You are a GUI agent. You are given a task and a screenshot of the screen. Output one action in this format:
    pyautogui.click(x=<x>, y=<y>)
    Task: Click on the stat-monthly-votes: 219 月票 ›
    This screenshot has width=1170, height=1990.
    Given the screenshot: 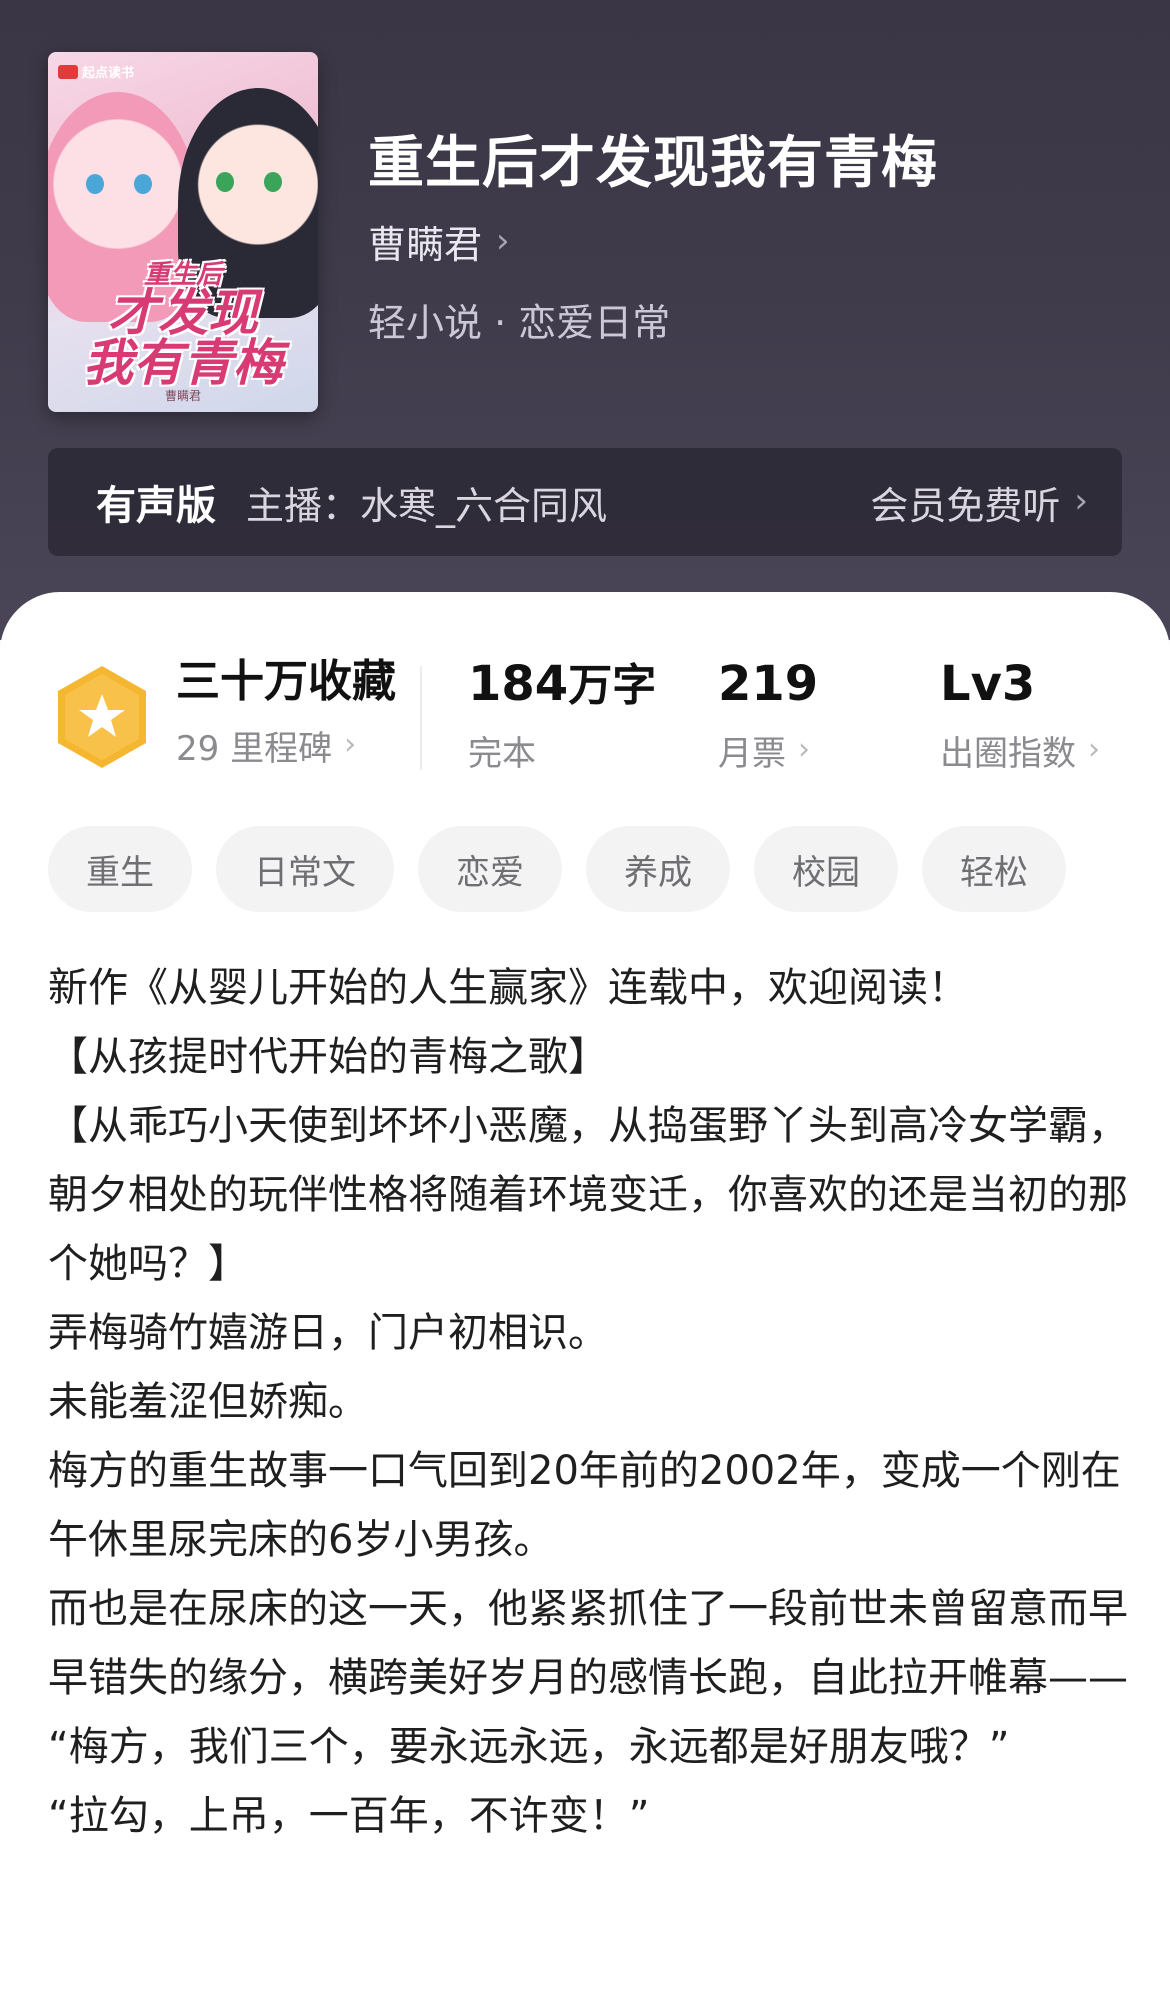 What is the action you would take?
    pyautogui.click(x=768, y=715)
    